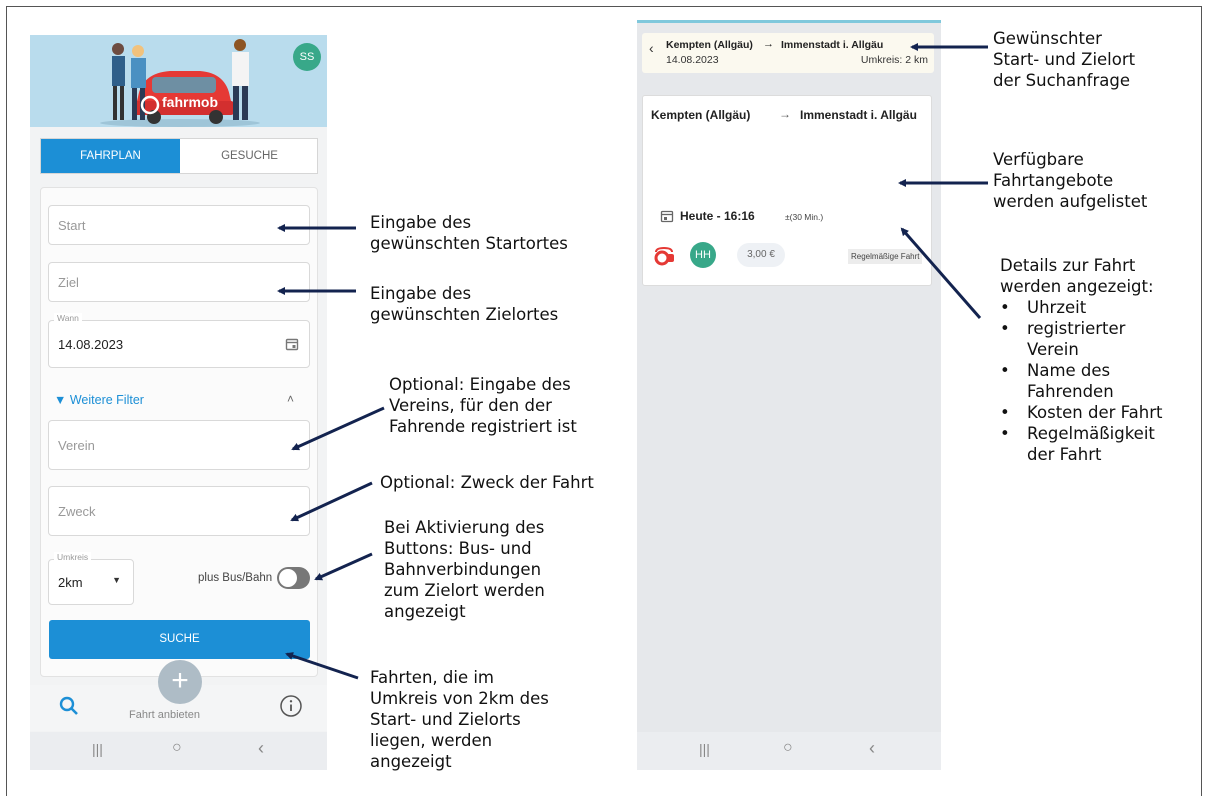 The width and height of the screenshot is (1206, 796). What do you see at coordinates (703, 255) in the screenshot?
I see `driver-avatar: HH` at bounding box center [703, 255].